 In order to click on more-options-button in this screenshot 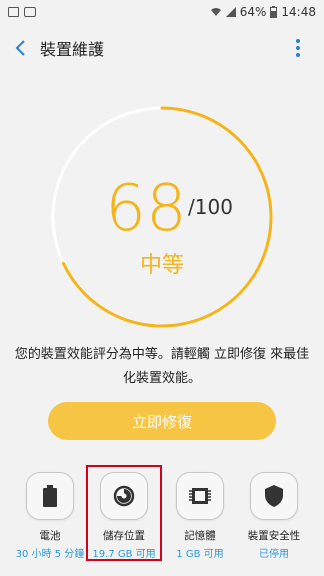, I will do `click(298, 48)`.